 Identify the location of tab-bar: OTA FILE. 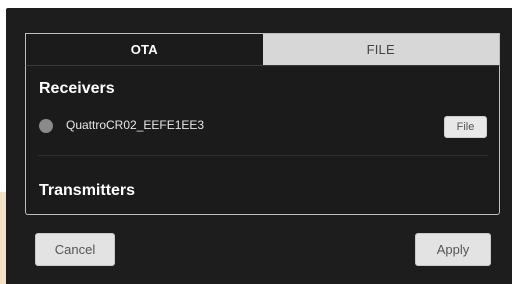
(262, 49).